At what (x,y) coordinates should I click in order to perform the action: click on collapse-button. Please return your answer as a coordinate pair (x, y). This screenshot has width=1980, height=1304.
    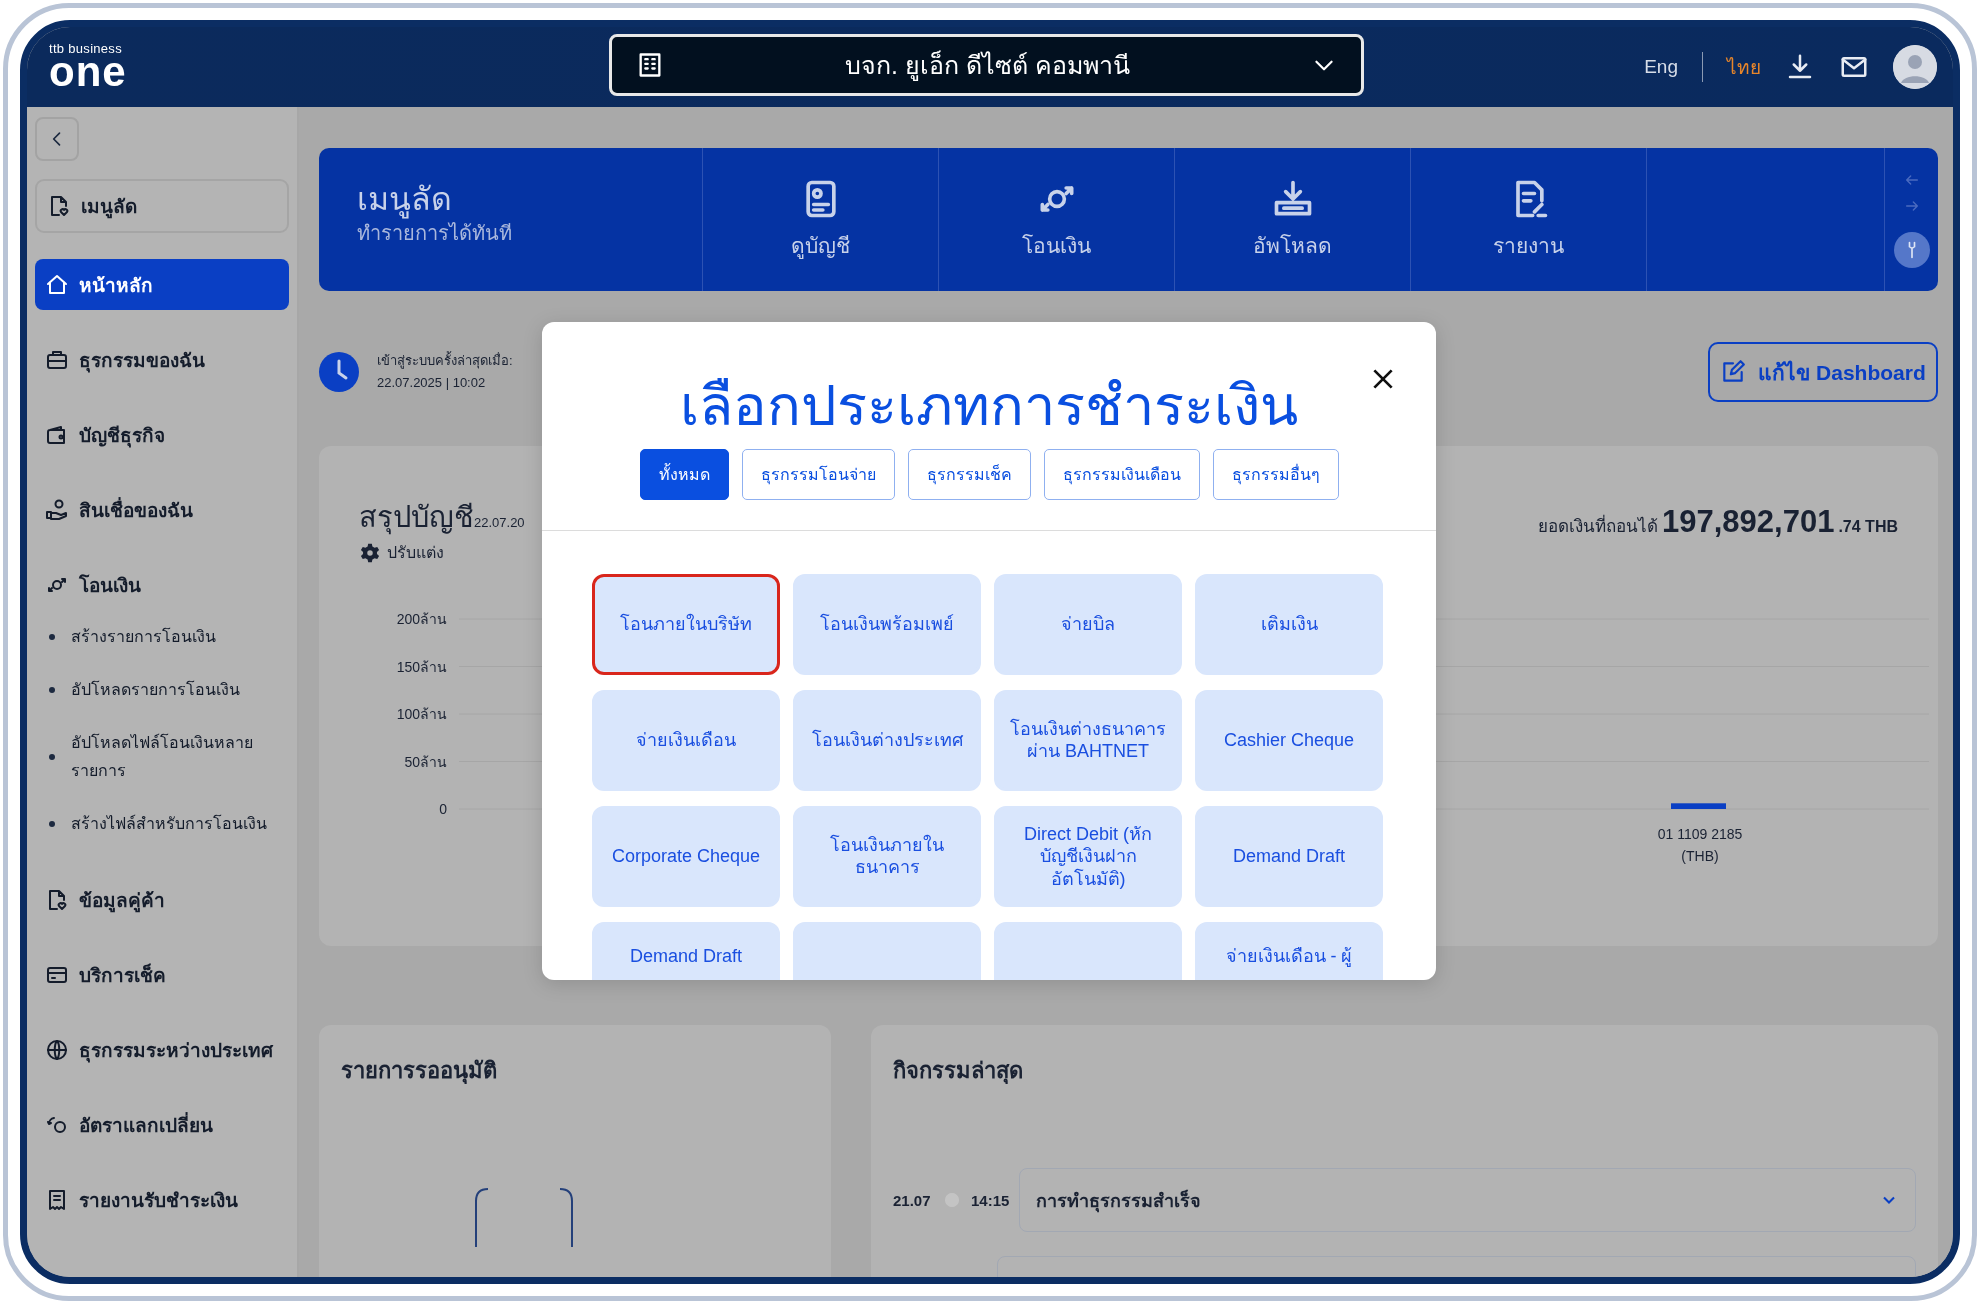
    Looking at the image, I should click on (57, 139).